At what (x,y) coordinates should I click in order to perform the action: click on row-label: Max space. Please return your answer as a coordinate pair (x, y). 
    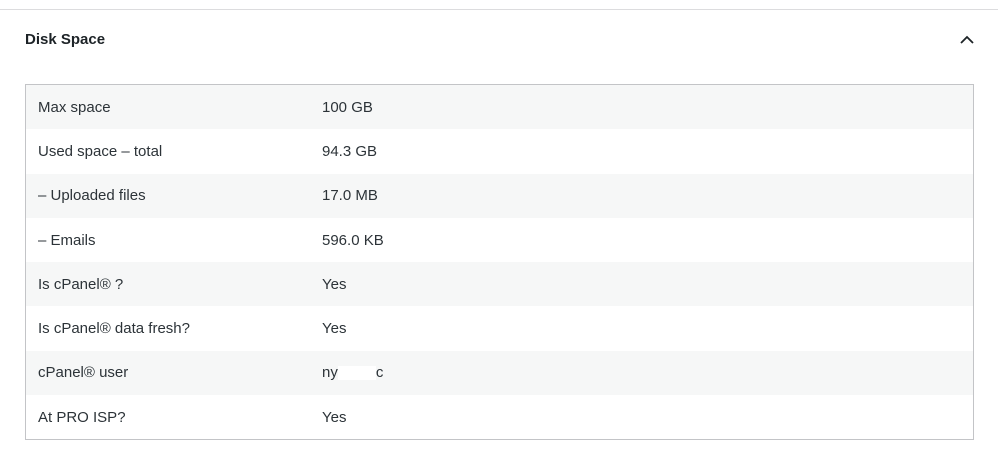
    Looking at the image, I should click on (74, 107).